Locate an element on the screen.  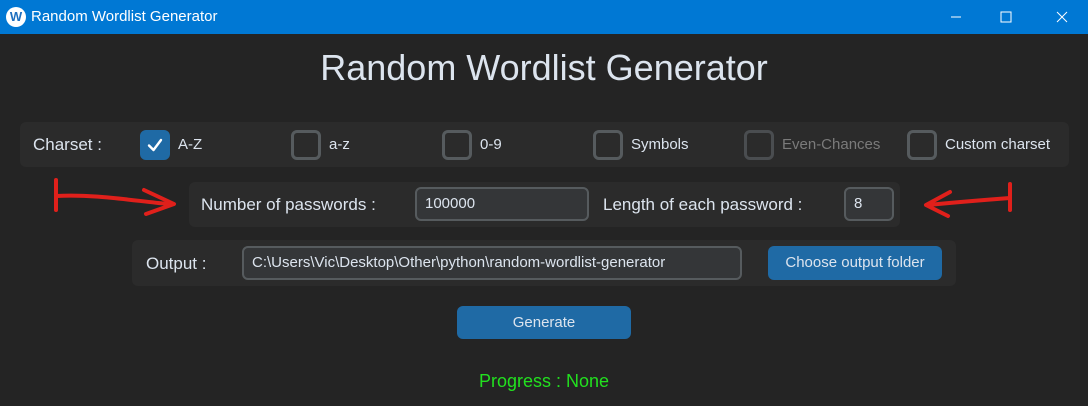
right-annotation-arrow-icon is located at coordinates (968, 200).